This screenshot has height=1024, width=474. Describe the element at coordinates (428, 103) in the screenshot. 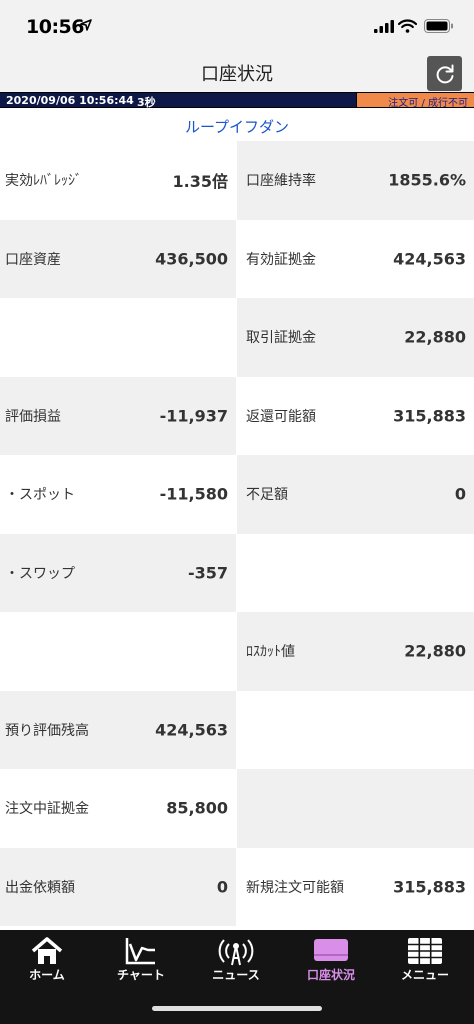

I see `order-status-text: 注文可 / 成行不可` at that location.